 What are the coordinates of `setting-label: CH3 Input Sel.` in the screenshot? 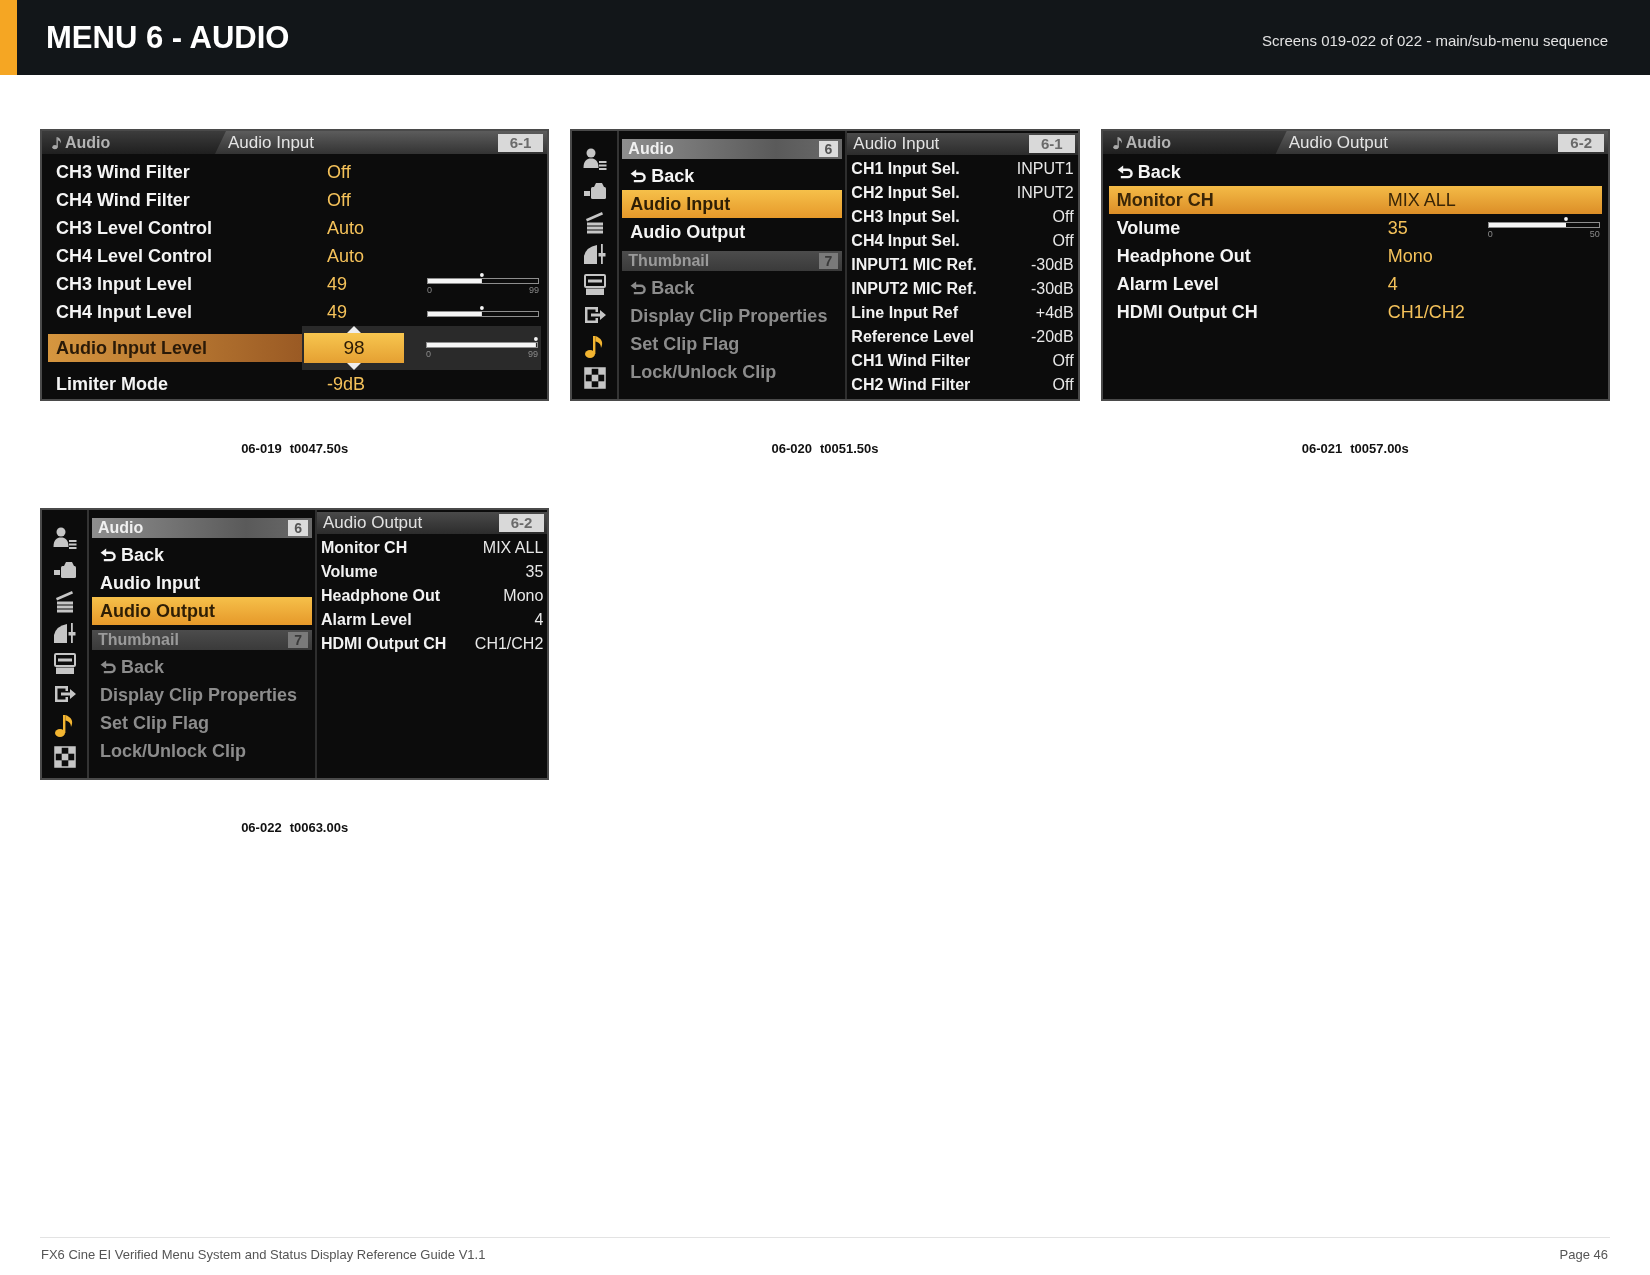 It's located at (905, 217).